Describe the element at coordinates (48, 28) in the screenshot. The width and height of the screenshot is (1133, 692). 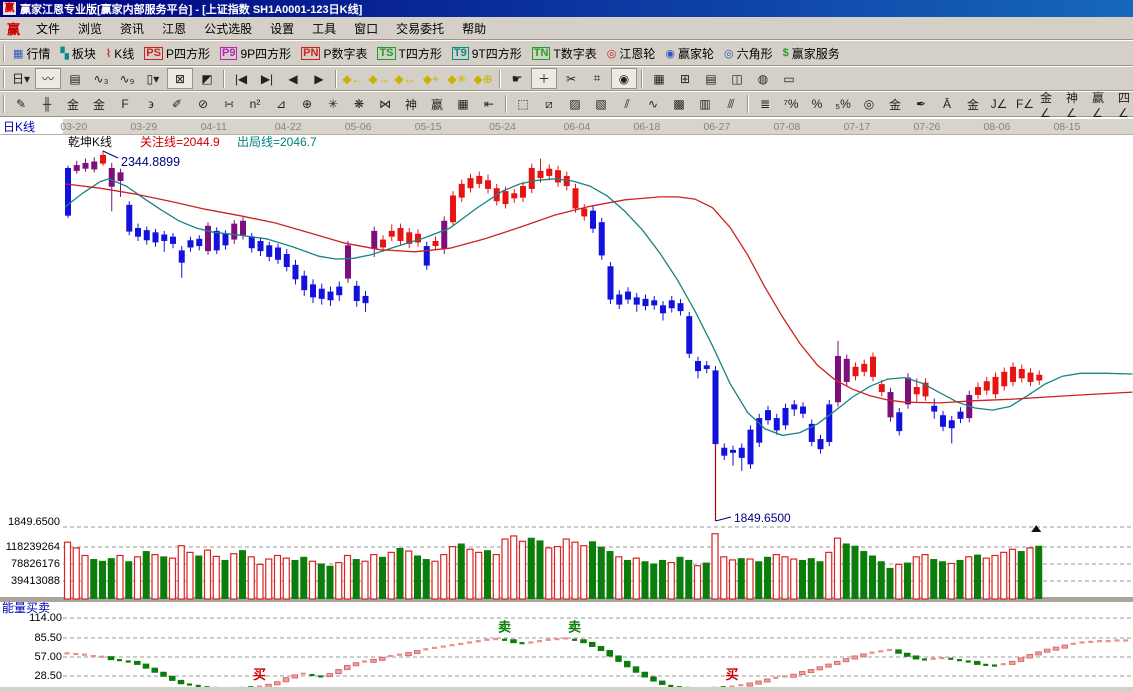
I see `menu-item-文件: 文件` at that location.